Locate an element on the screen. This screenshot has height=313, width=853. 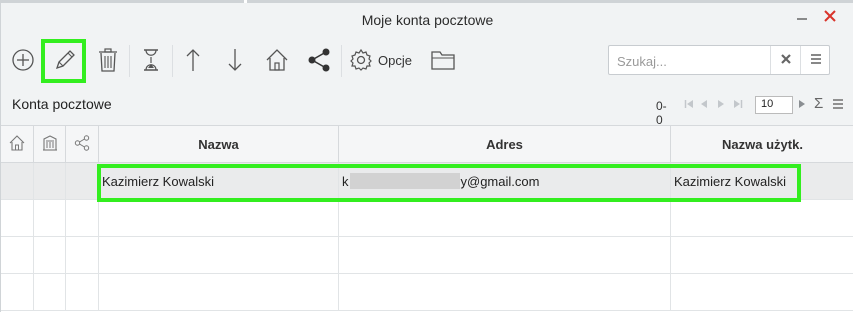
row-highlight is located at coordinates (449, 183).